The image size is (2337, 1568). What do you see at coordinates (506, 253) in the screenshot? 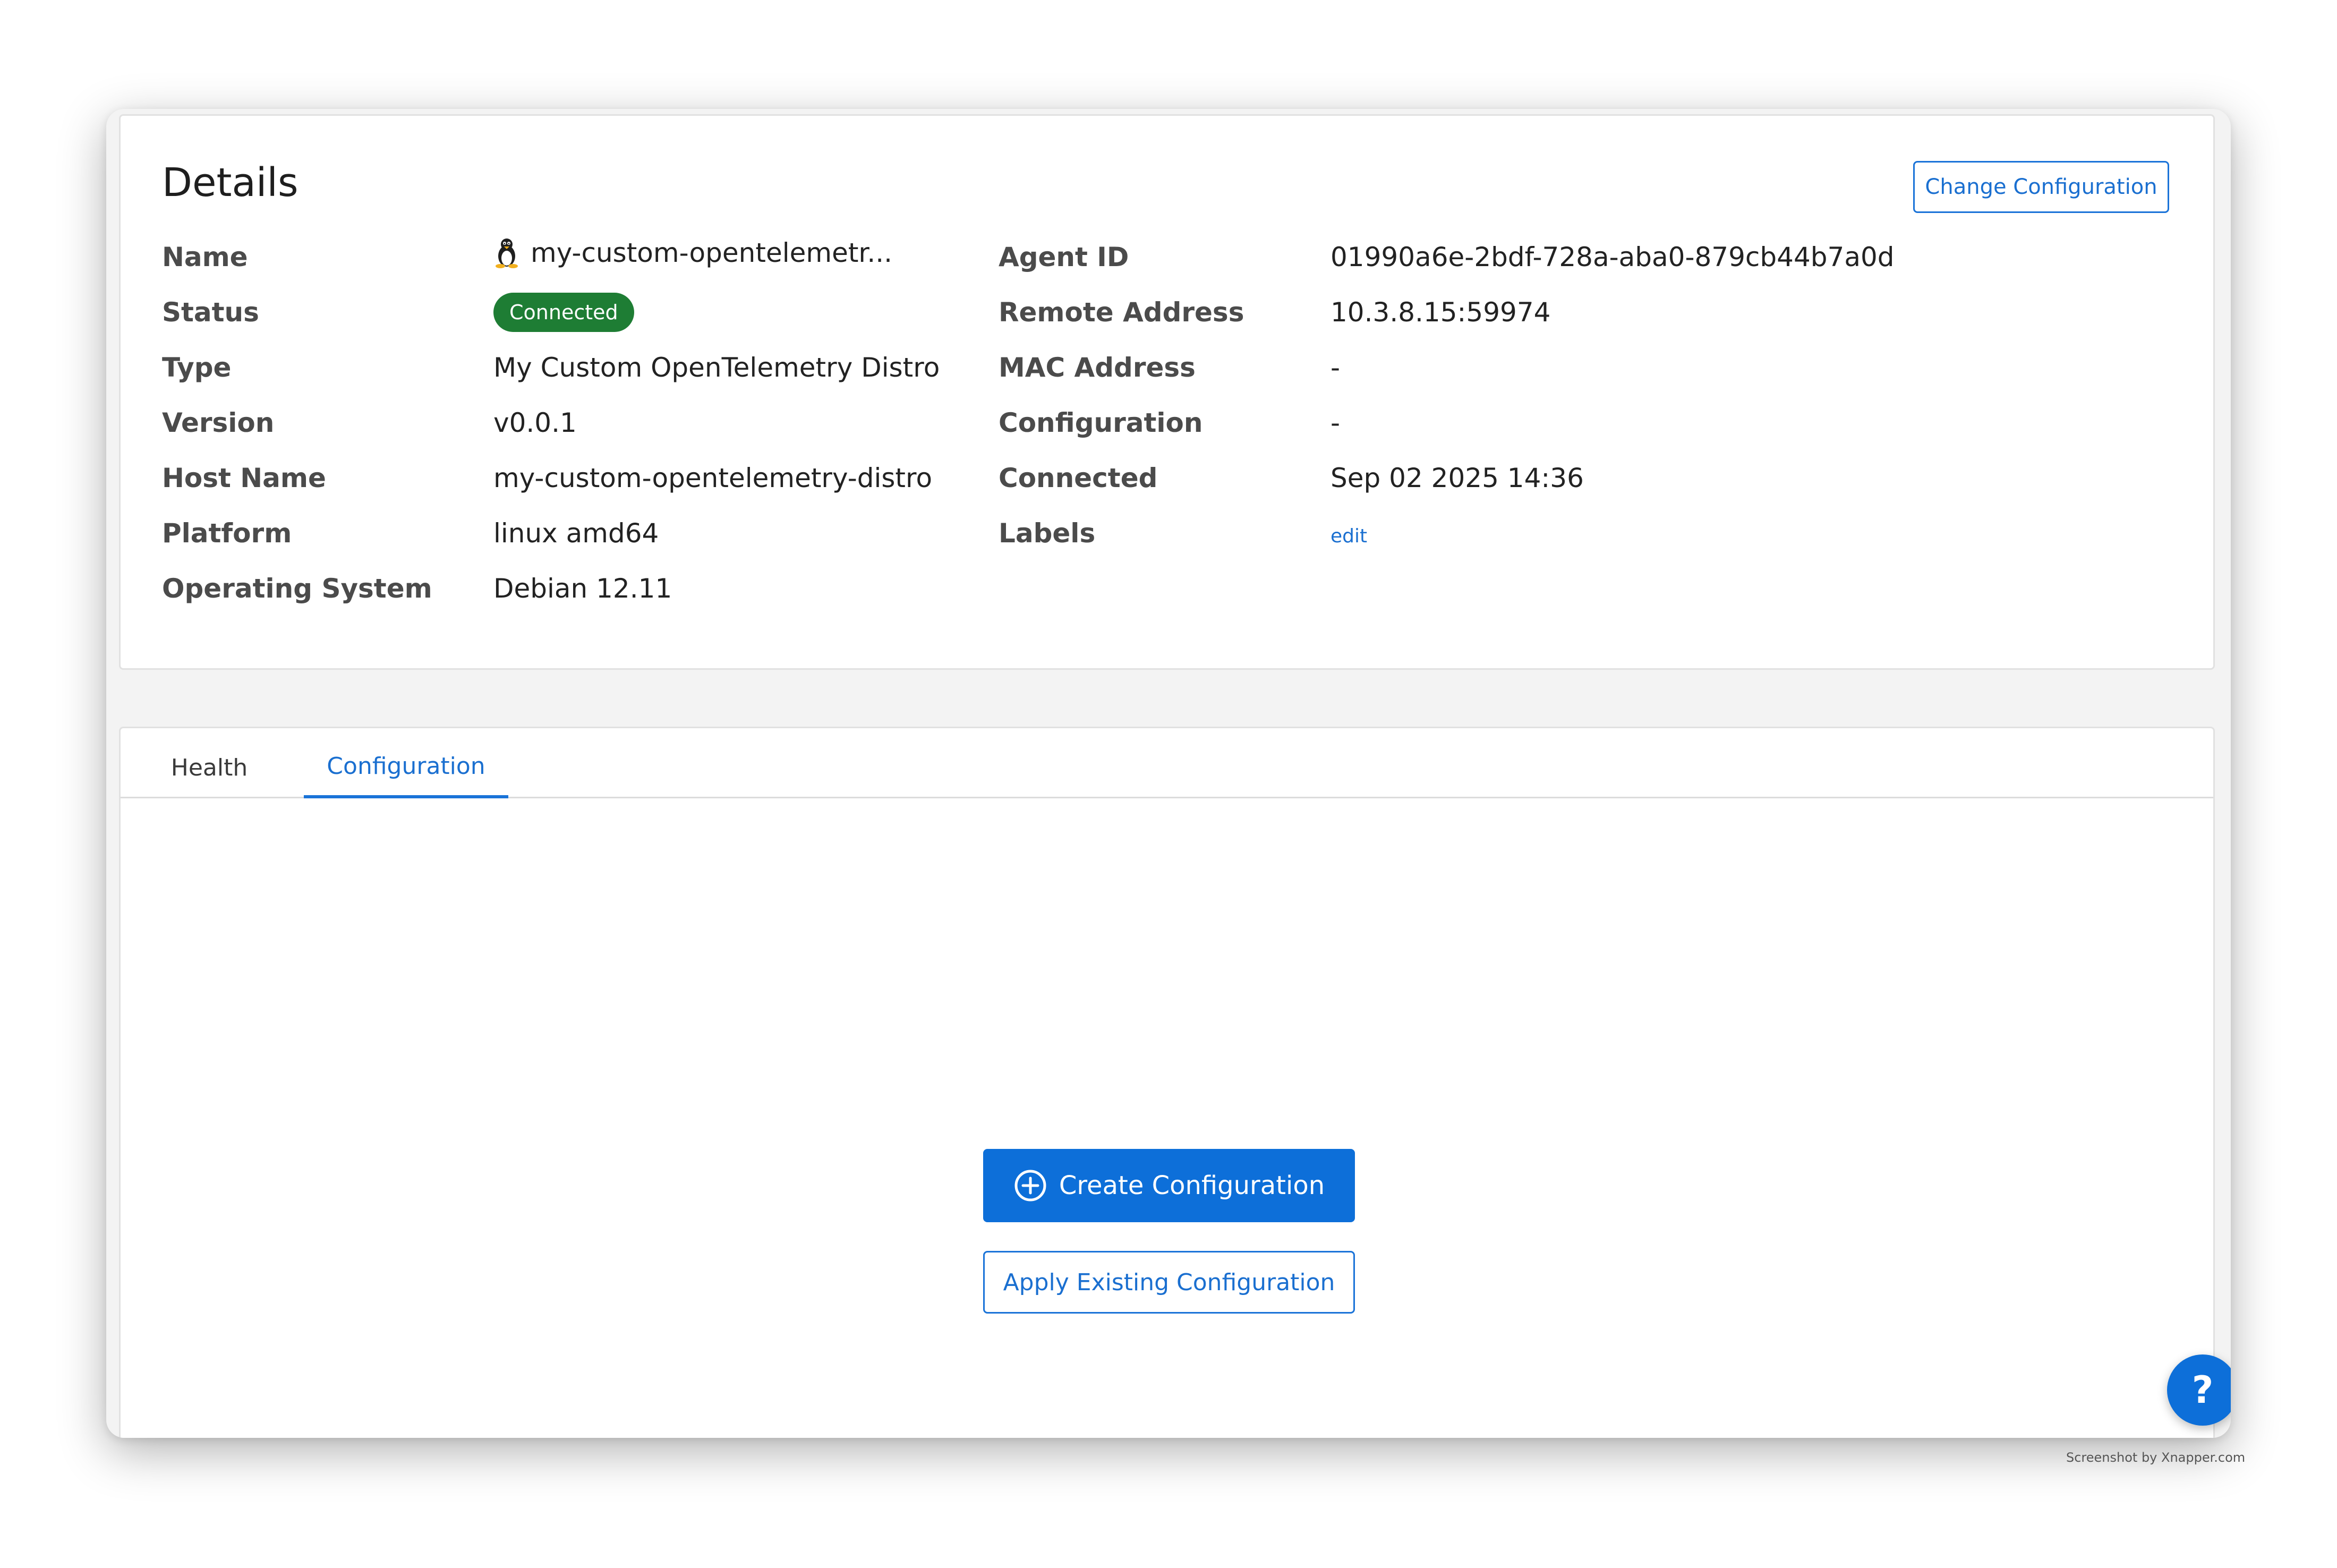
I see `linux-tux-icon` at bounding box center [506, 253].